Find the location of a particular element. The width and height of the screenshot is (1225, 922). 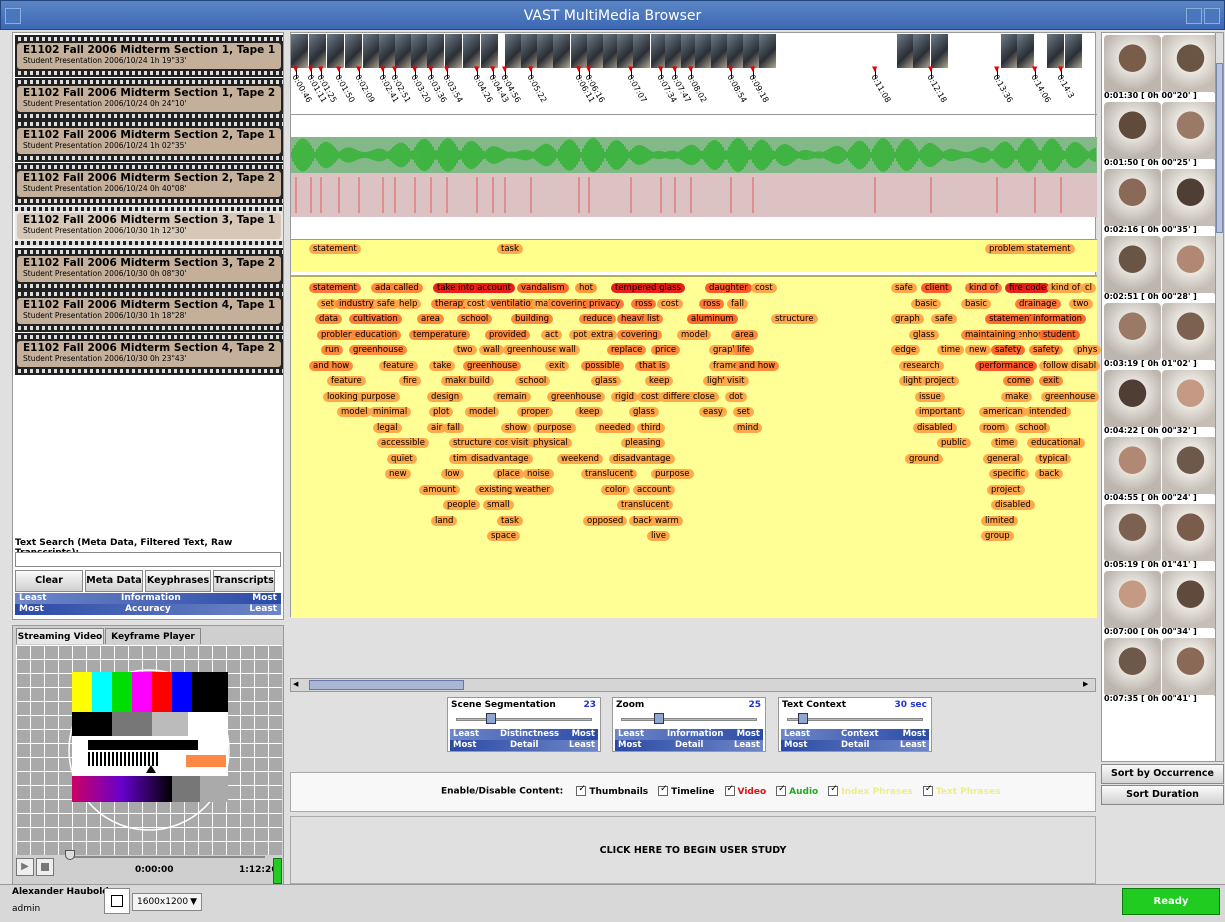

text-phrase: weekend is located at coordinates (580, 458).